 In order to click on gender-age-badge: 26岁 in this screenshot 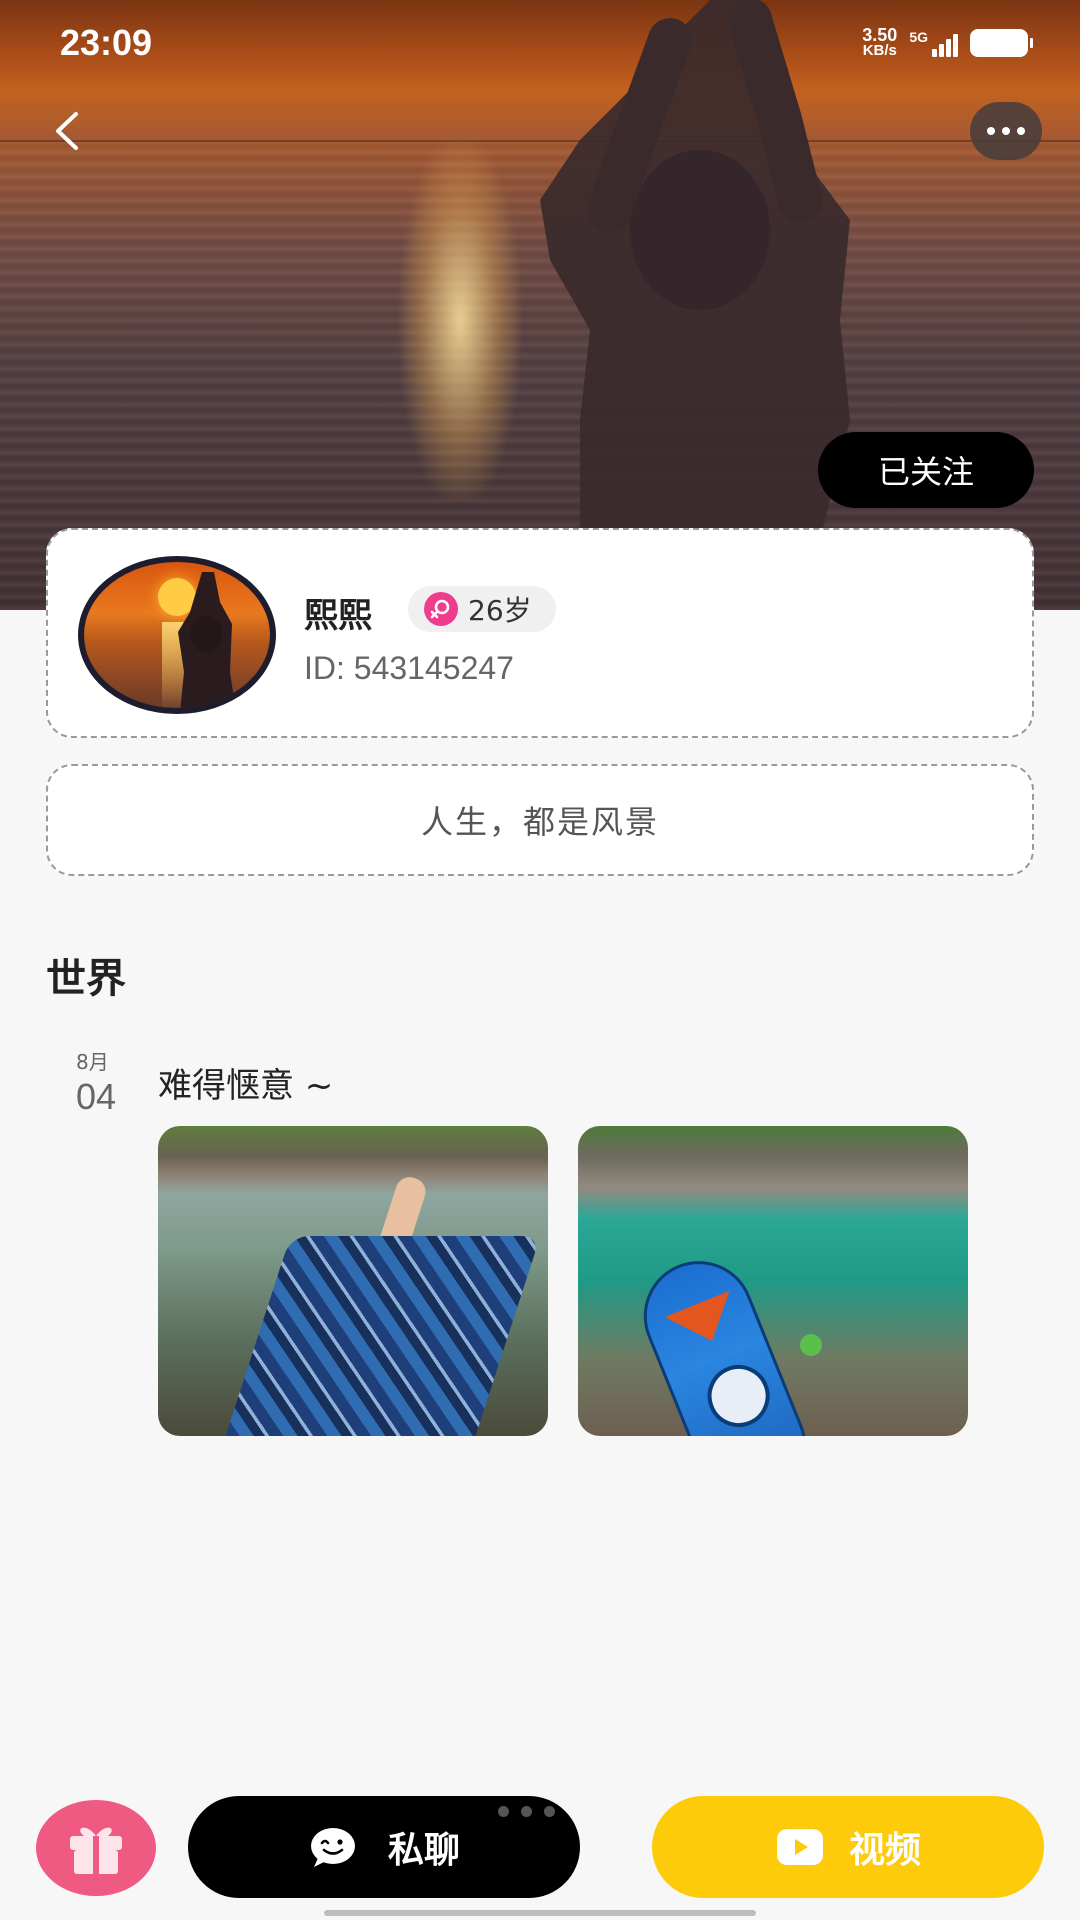, I will do `click(482, 609)`.